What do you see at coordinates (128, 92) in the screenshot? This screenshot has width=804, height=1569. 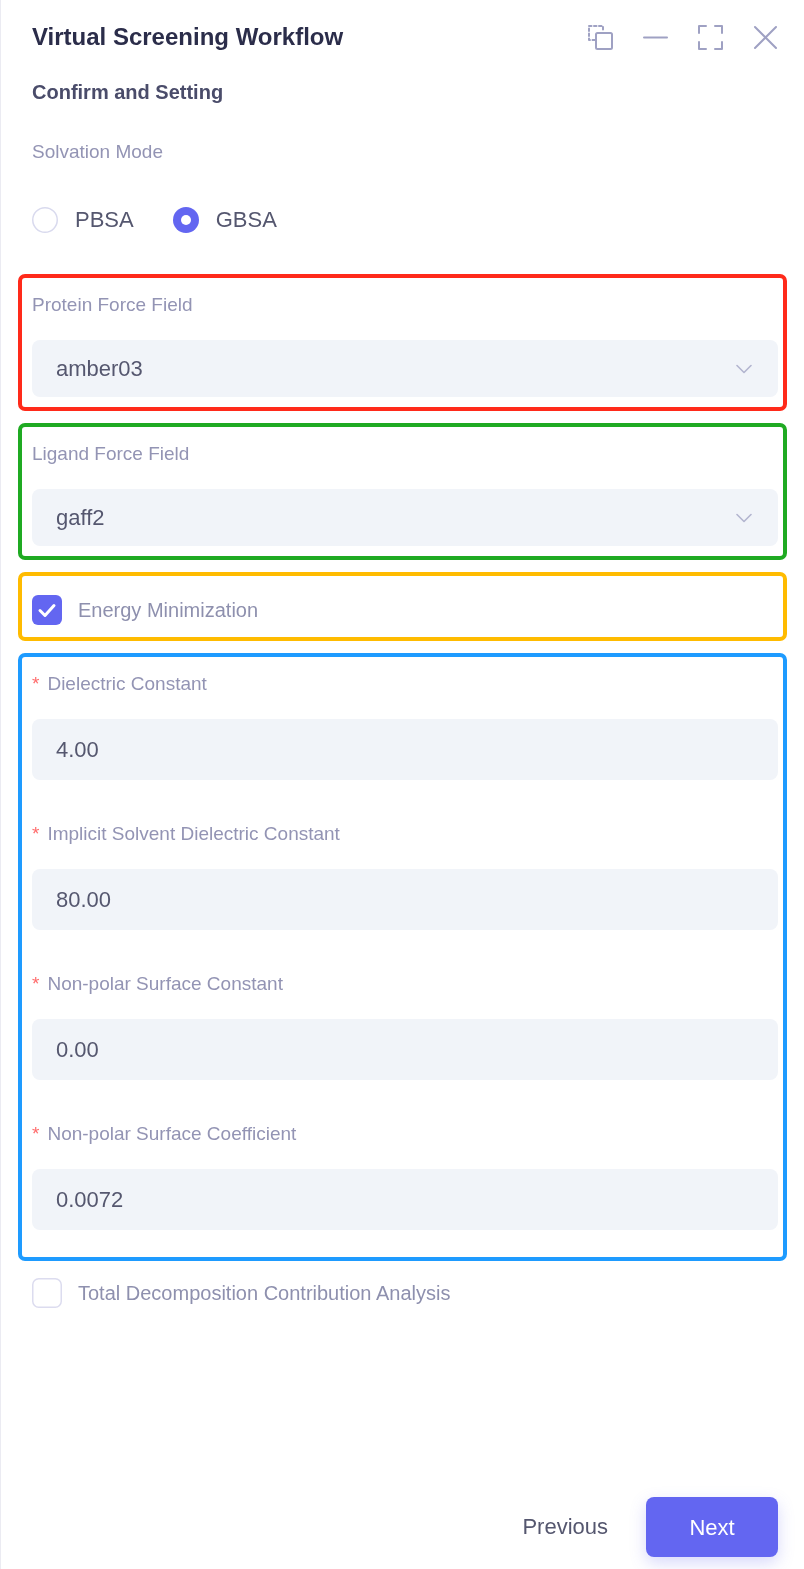 I see `step-heading: Confirm and Setting` at bounding box center [128, 92].